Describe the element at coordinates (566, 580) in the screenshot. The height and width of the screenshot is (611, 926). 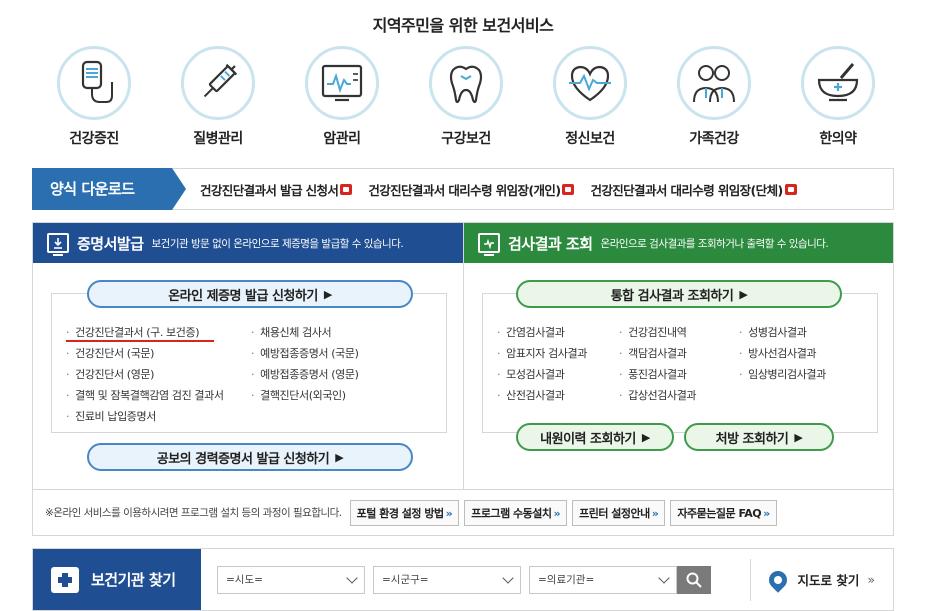
I see `select-value: =의료기관=` at that location.